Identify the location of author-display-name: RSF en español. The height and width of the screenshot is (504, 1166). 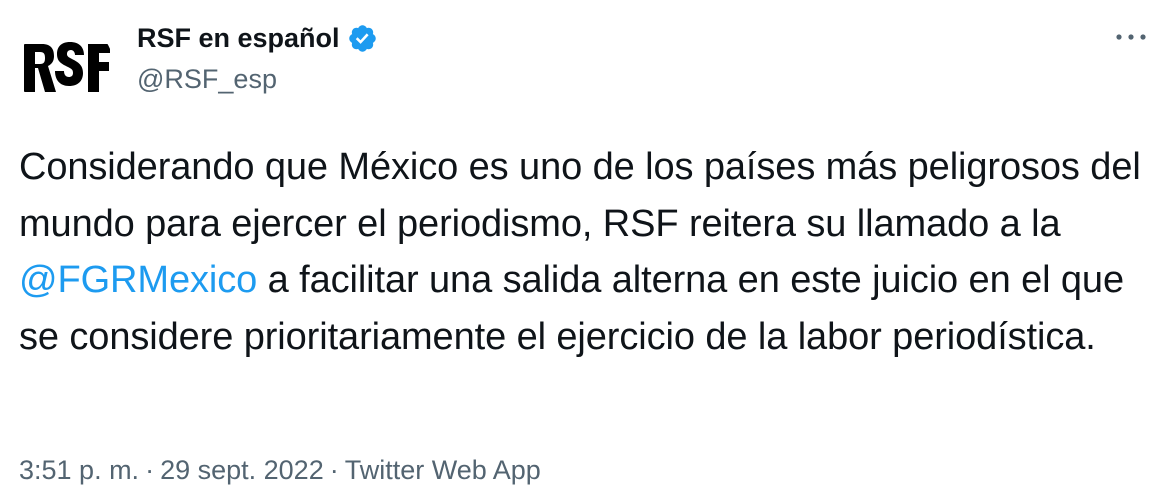
(238, 38).